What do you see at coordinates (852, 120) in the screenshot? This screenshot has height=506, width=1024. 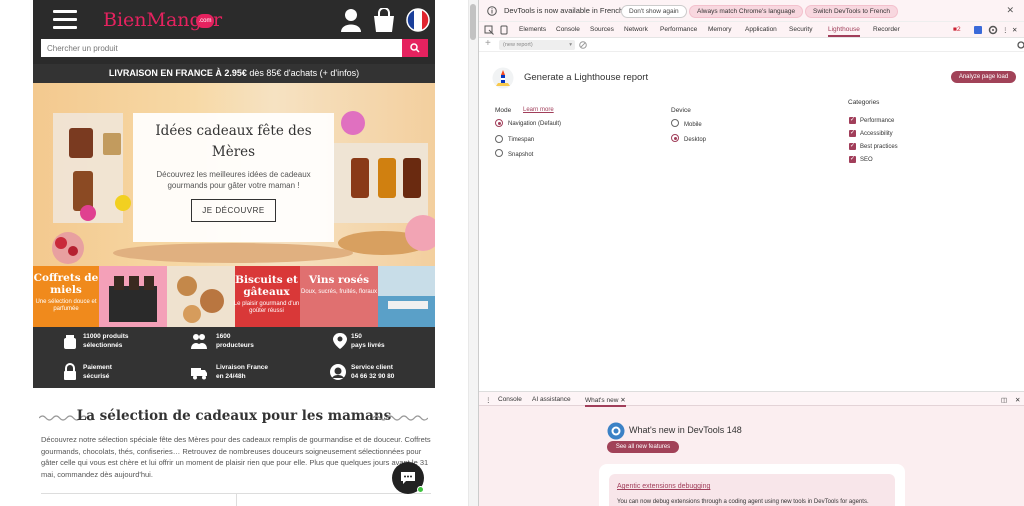 I see `category-performance-checkbox: ✓` at bounding box center [852, 120].